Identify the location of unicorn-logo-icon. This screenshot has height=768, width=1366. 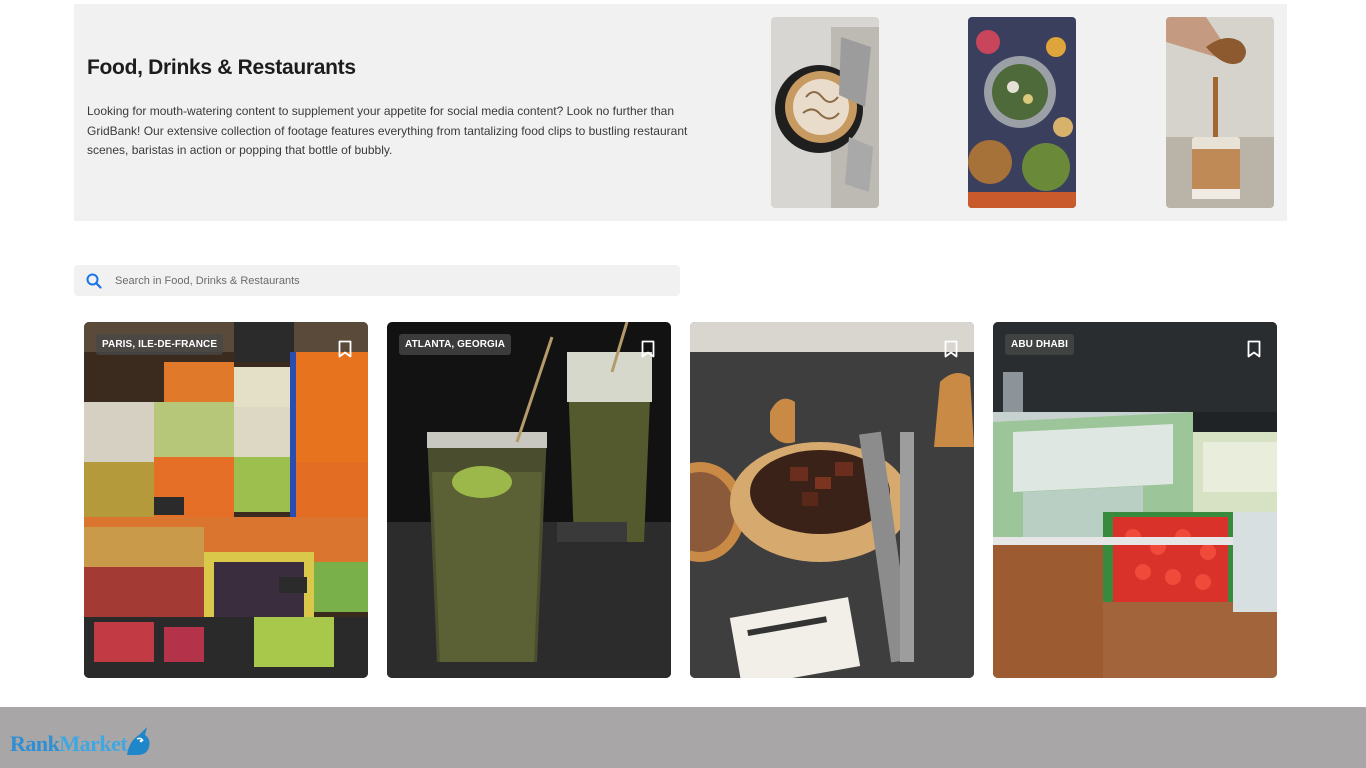
(138, 741).